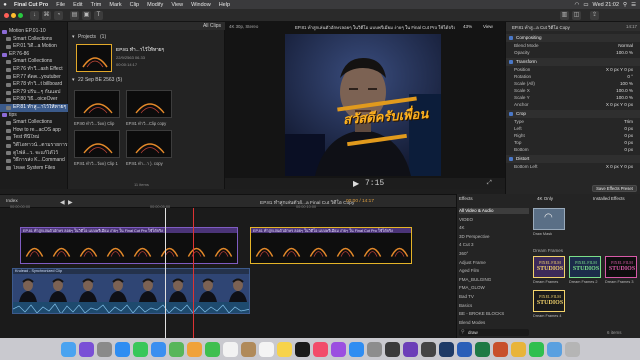  What do you see at coordinates (212, 349) in the screenshot?
I see `facetime-icon` at bounding box center [212, 349].